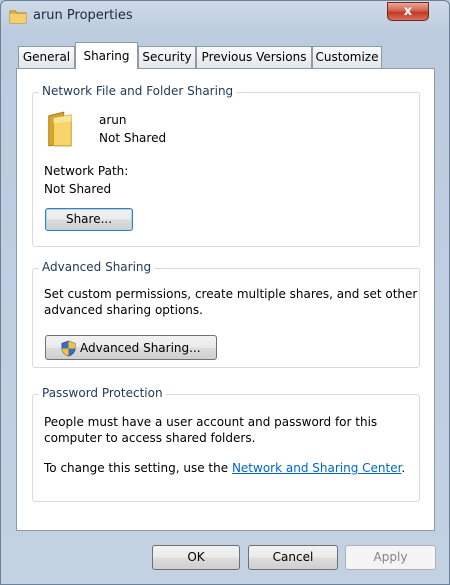 Image resolution: width=450 pixels, height=585 pixels. Describe the element at coordinates (106, 55) in the screenshot. I see `tab-sharing: Sharing` at that location.